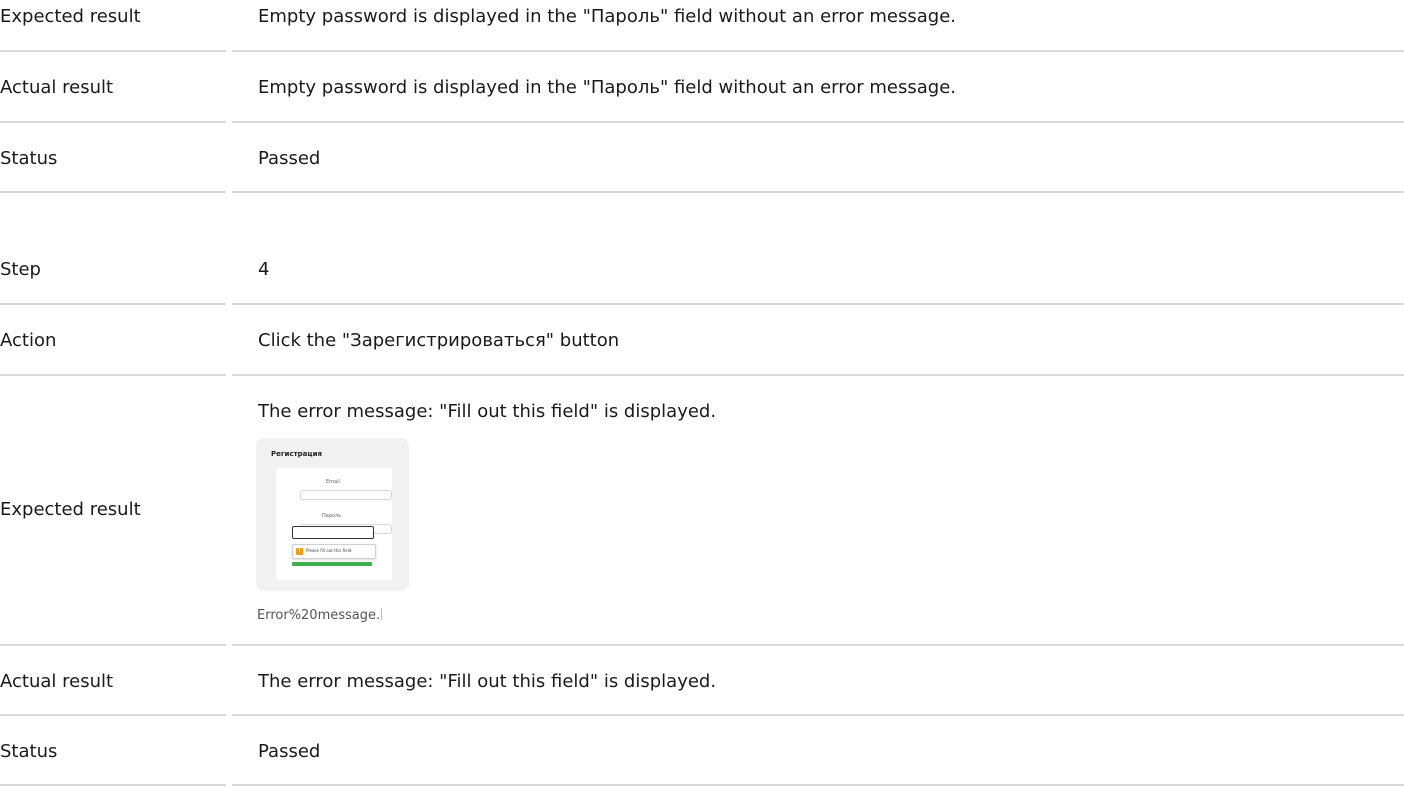 The width and height of the screenshot is (1404, 787). What do you see at coordinates (296, 454) in the screenshot?
I see `thumbnail-title: Регистрация` at bounding box center [296, 454].